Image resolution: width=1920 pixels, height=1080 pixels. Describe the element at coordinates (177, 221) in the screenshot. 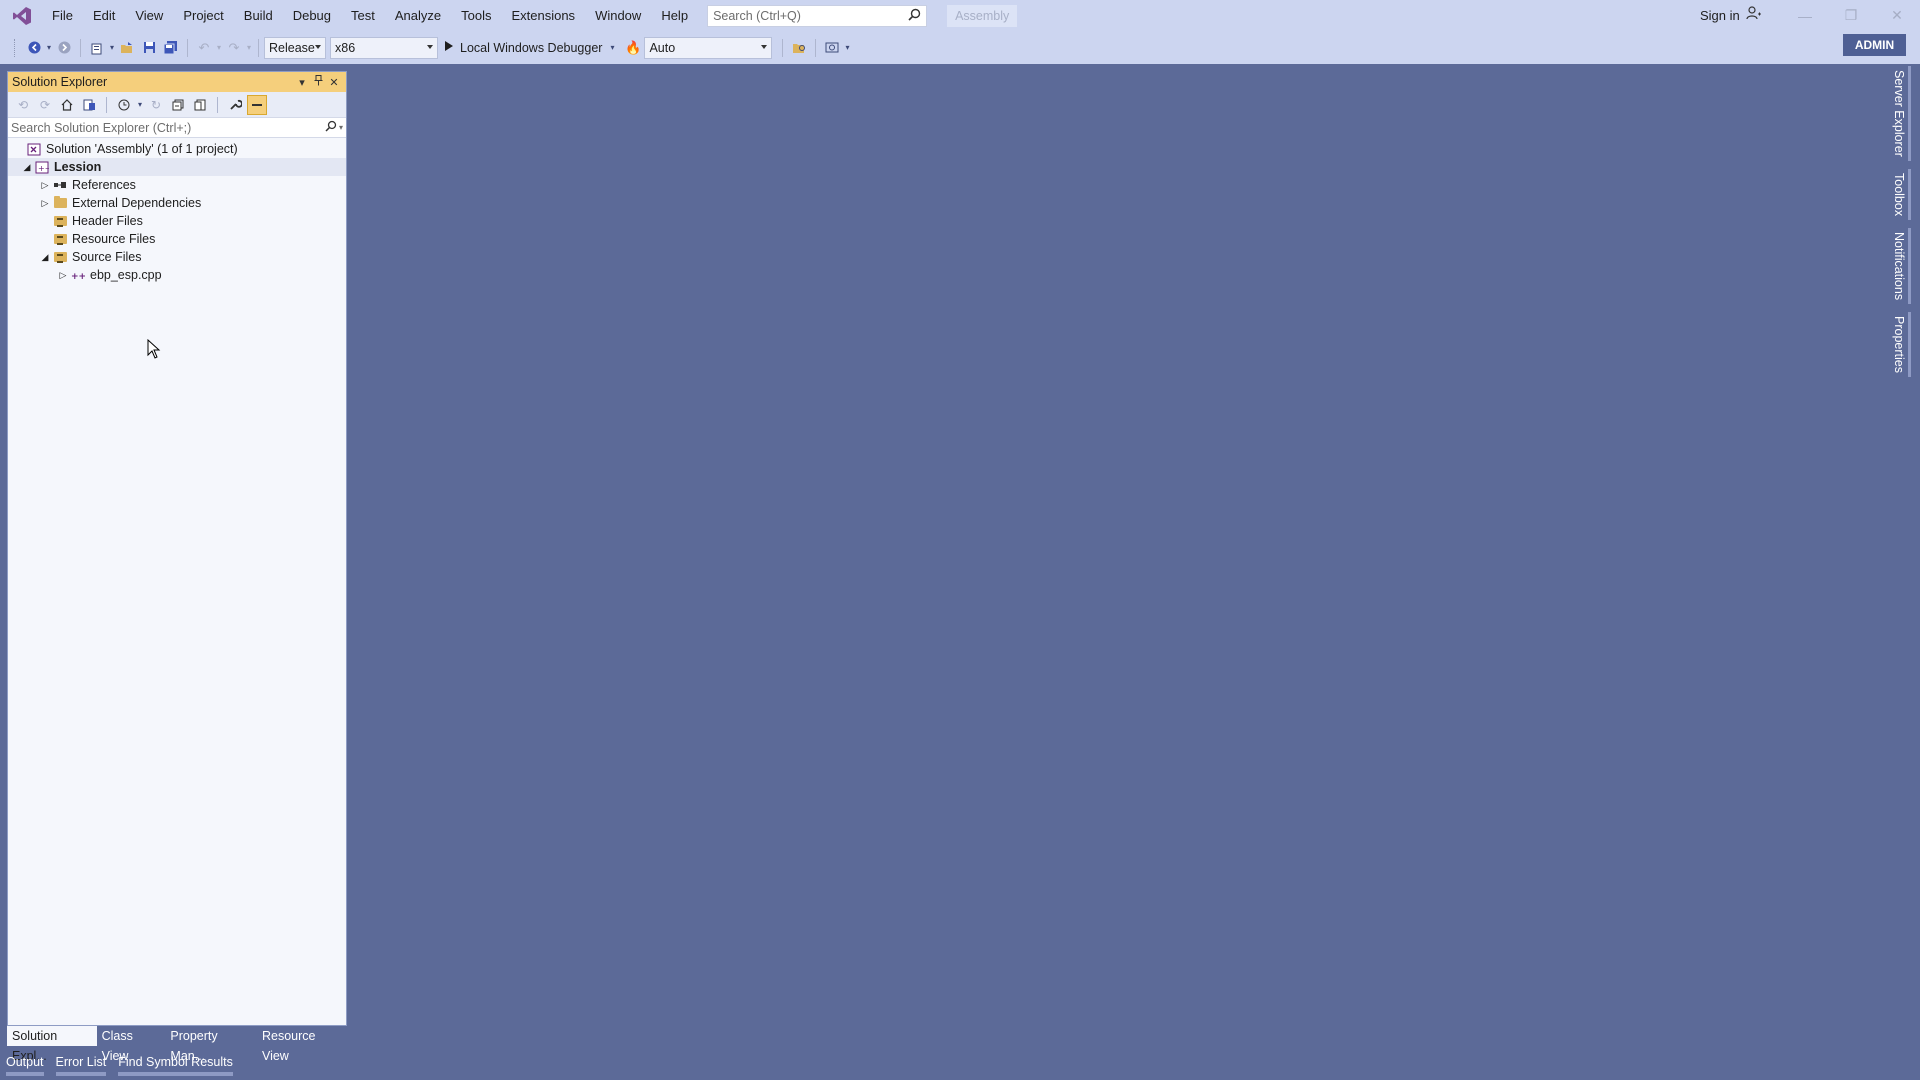

I see `tree-item-header-files: Header Files` at that location.